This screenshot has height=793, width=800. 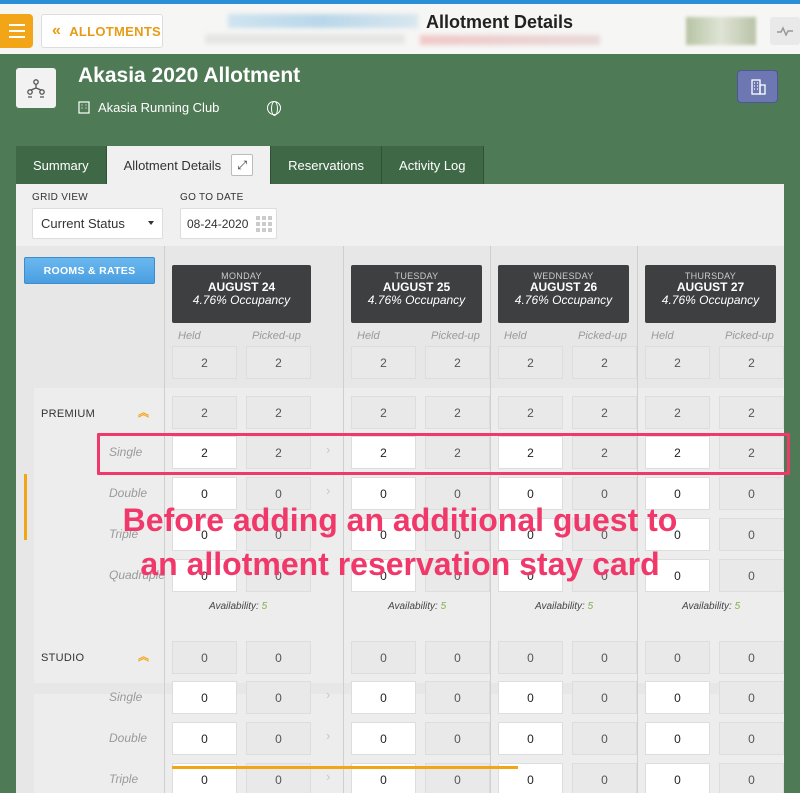 What do you see at coordinates (327, 165) in the screenshot?
I see `tab-reservations: Reservations` at bounding box center [327, 165].